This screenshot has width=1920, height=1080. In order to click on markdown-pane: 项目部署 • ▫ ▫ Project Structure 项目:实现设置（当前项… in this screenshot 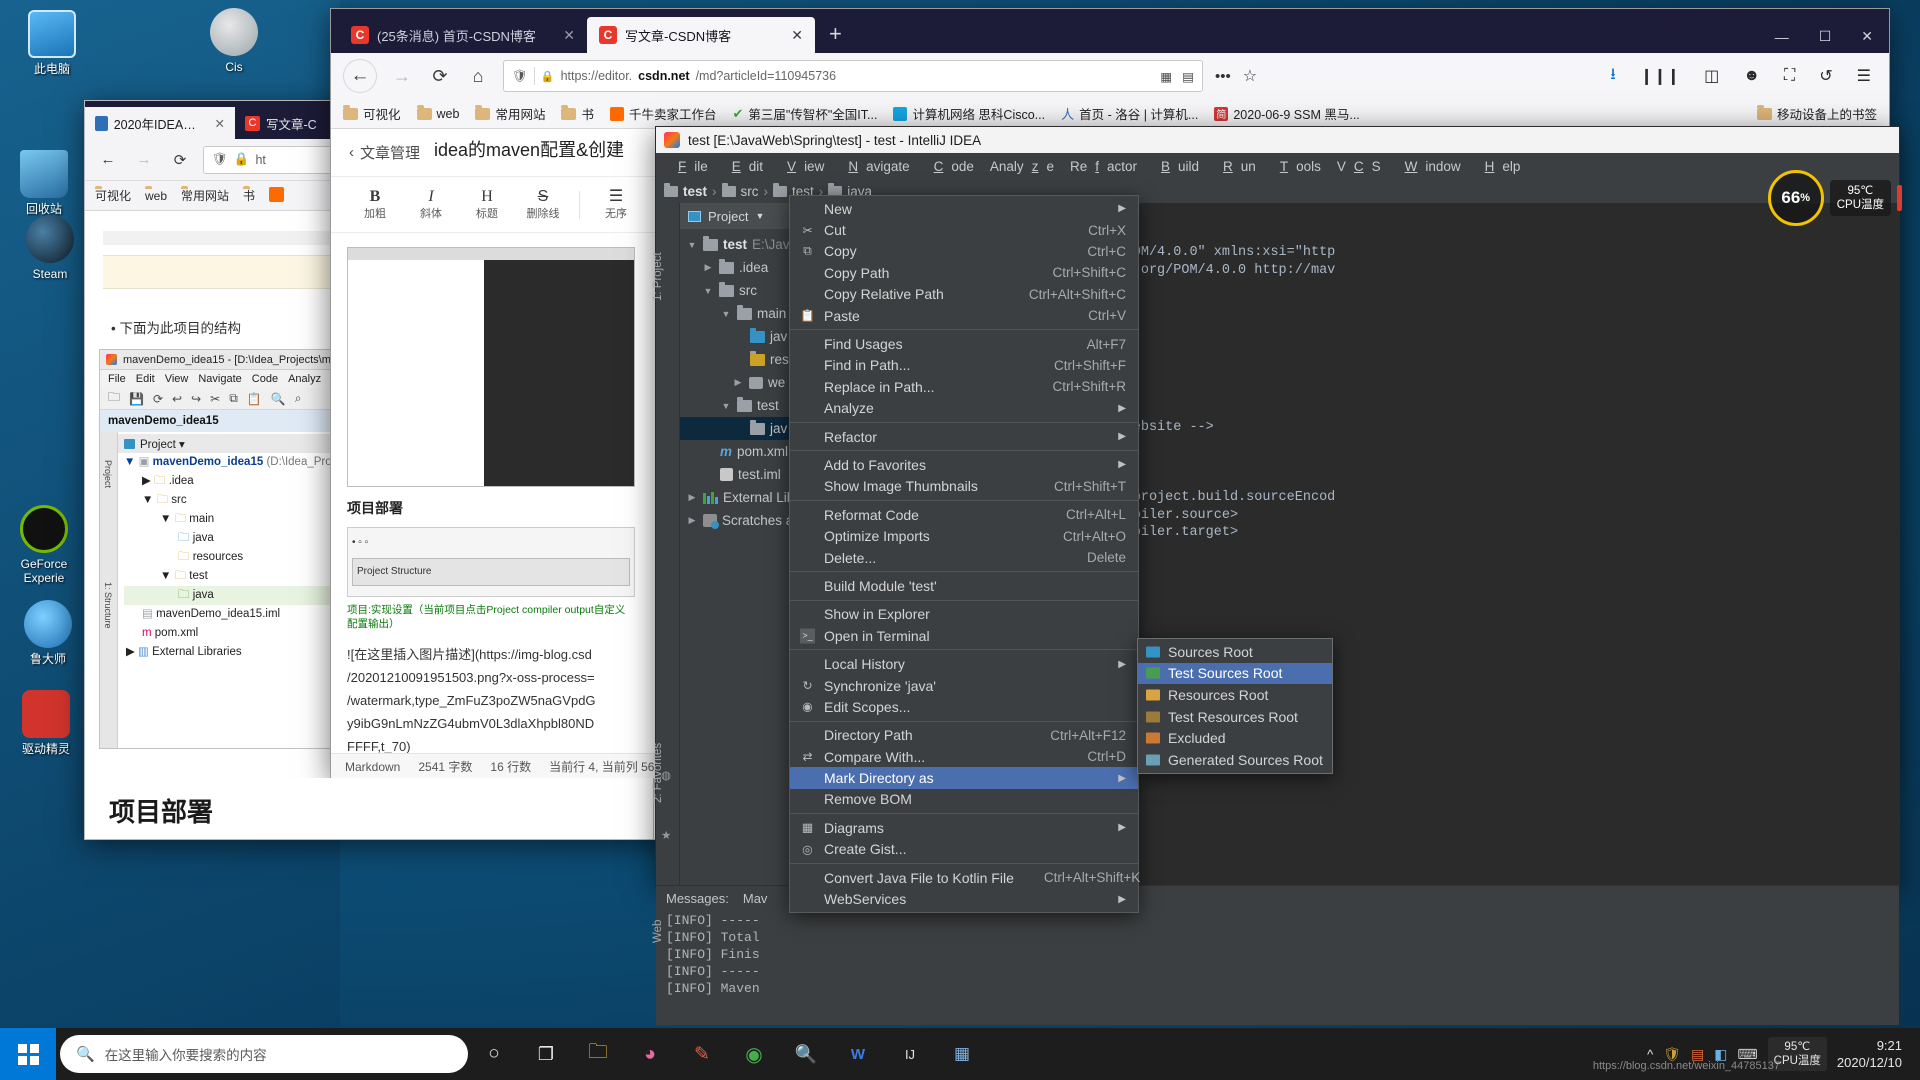, I will do `click(491, 493)`.